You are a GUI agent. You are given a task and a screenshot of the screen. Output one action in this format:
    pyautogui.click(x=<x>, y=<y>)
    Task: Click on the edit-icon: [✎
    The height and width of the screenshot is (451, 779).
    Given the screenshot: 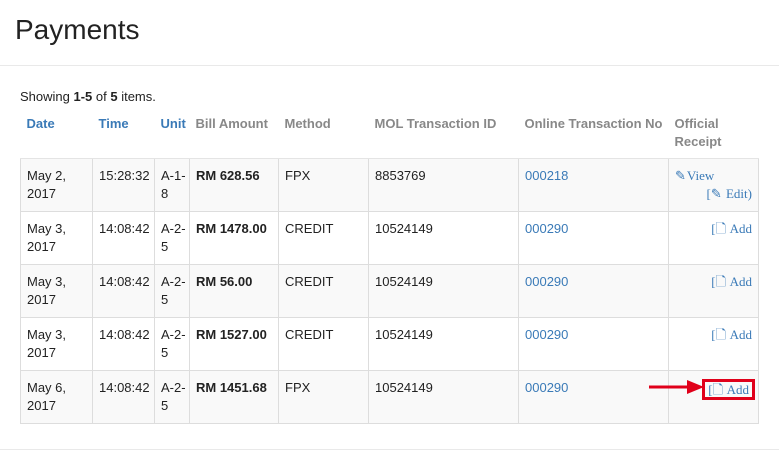 What is the action you would take?
    pyautogui.click(x=714, y=193)
    